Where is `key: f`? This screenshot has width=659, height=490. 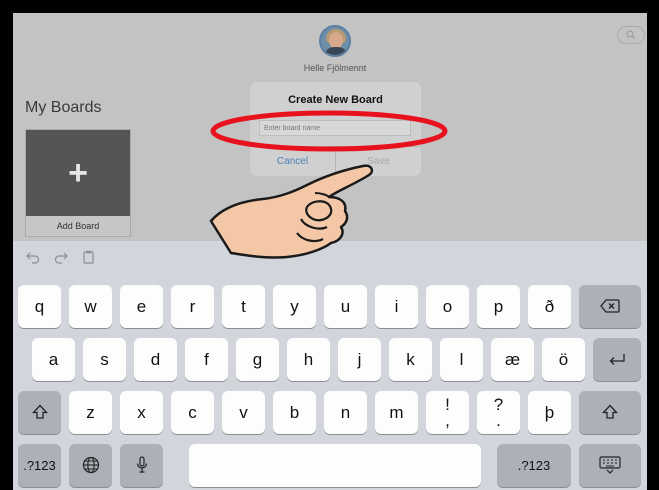
key: f is located at coordinates (206, 359).